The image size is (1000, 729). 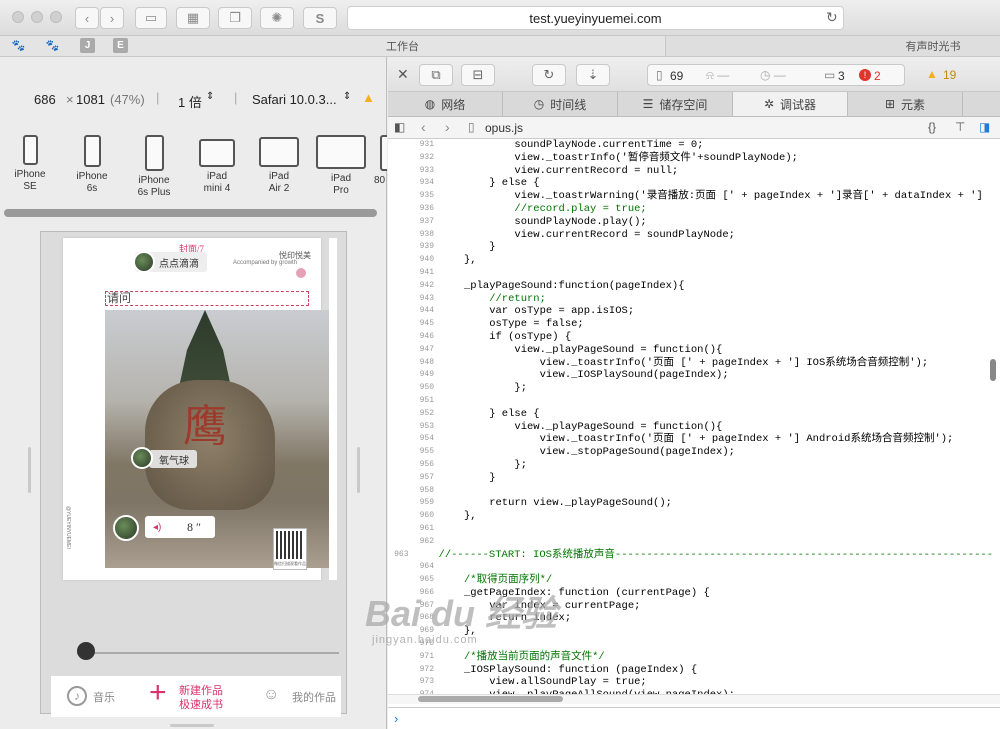 What do you see at coordinates (414, 401) in the screenshot?
I see `line-number: 951` at bounding box center [414, 401].